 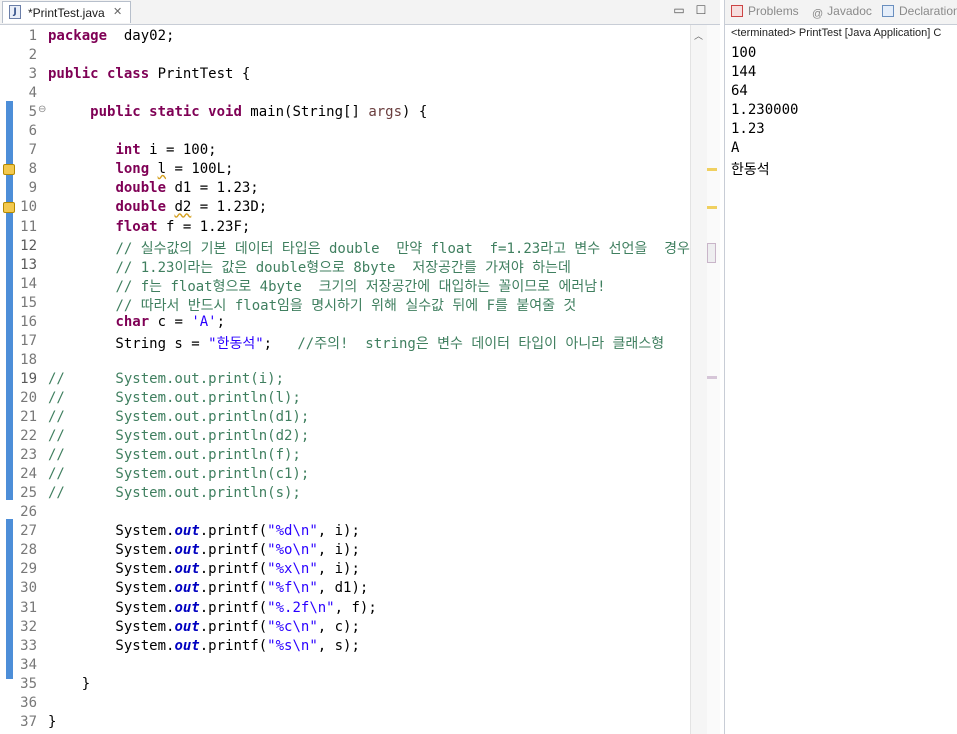 What do you see at coordinates (338, 531) in the screenshot?
I see `code-token: , i);` at bounding box center [338, 531].